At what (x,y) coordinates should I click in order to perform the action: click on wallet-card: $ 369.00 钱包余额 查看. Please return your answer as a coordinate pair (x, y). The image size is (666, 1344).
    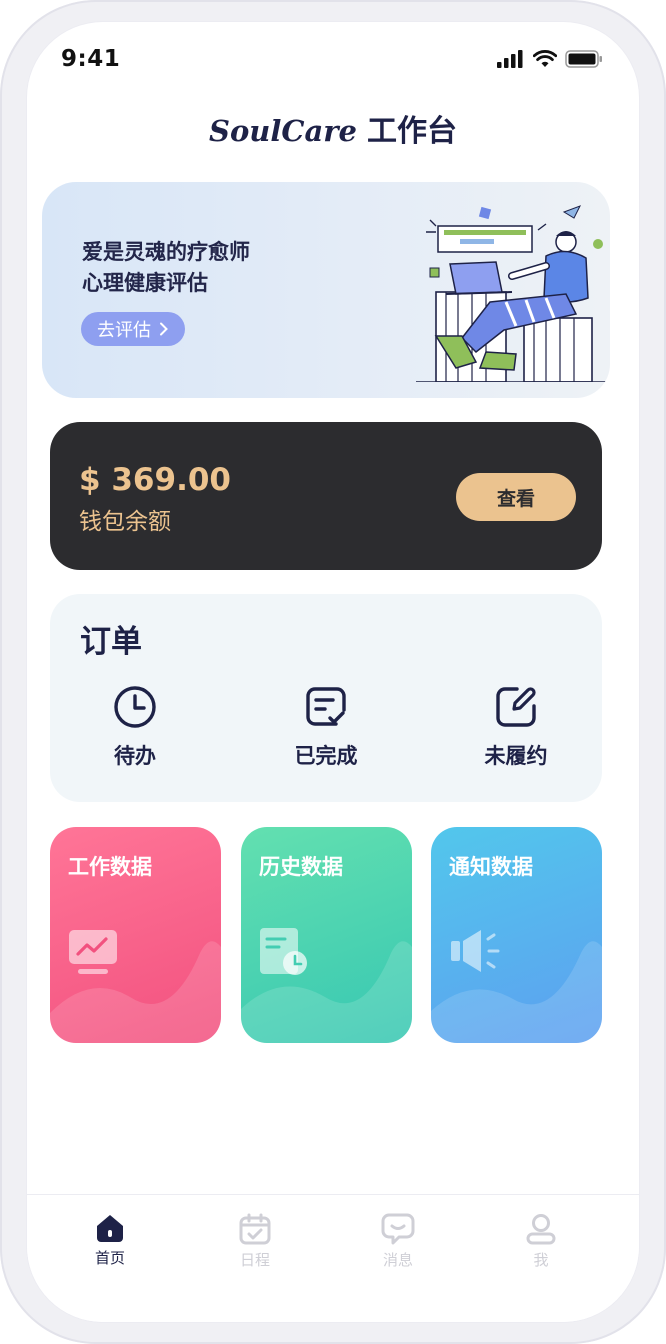
    Looking at the image, I should click on (326, 496).